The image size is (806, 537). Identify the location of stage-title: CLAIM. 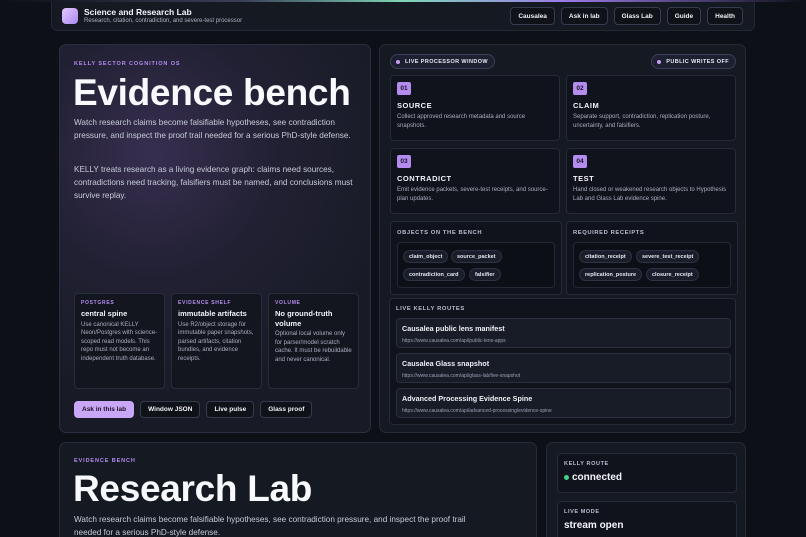
(586, 105).